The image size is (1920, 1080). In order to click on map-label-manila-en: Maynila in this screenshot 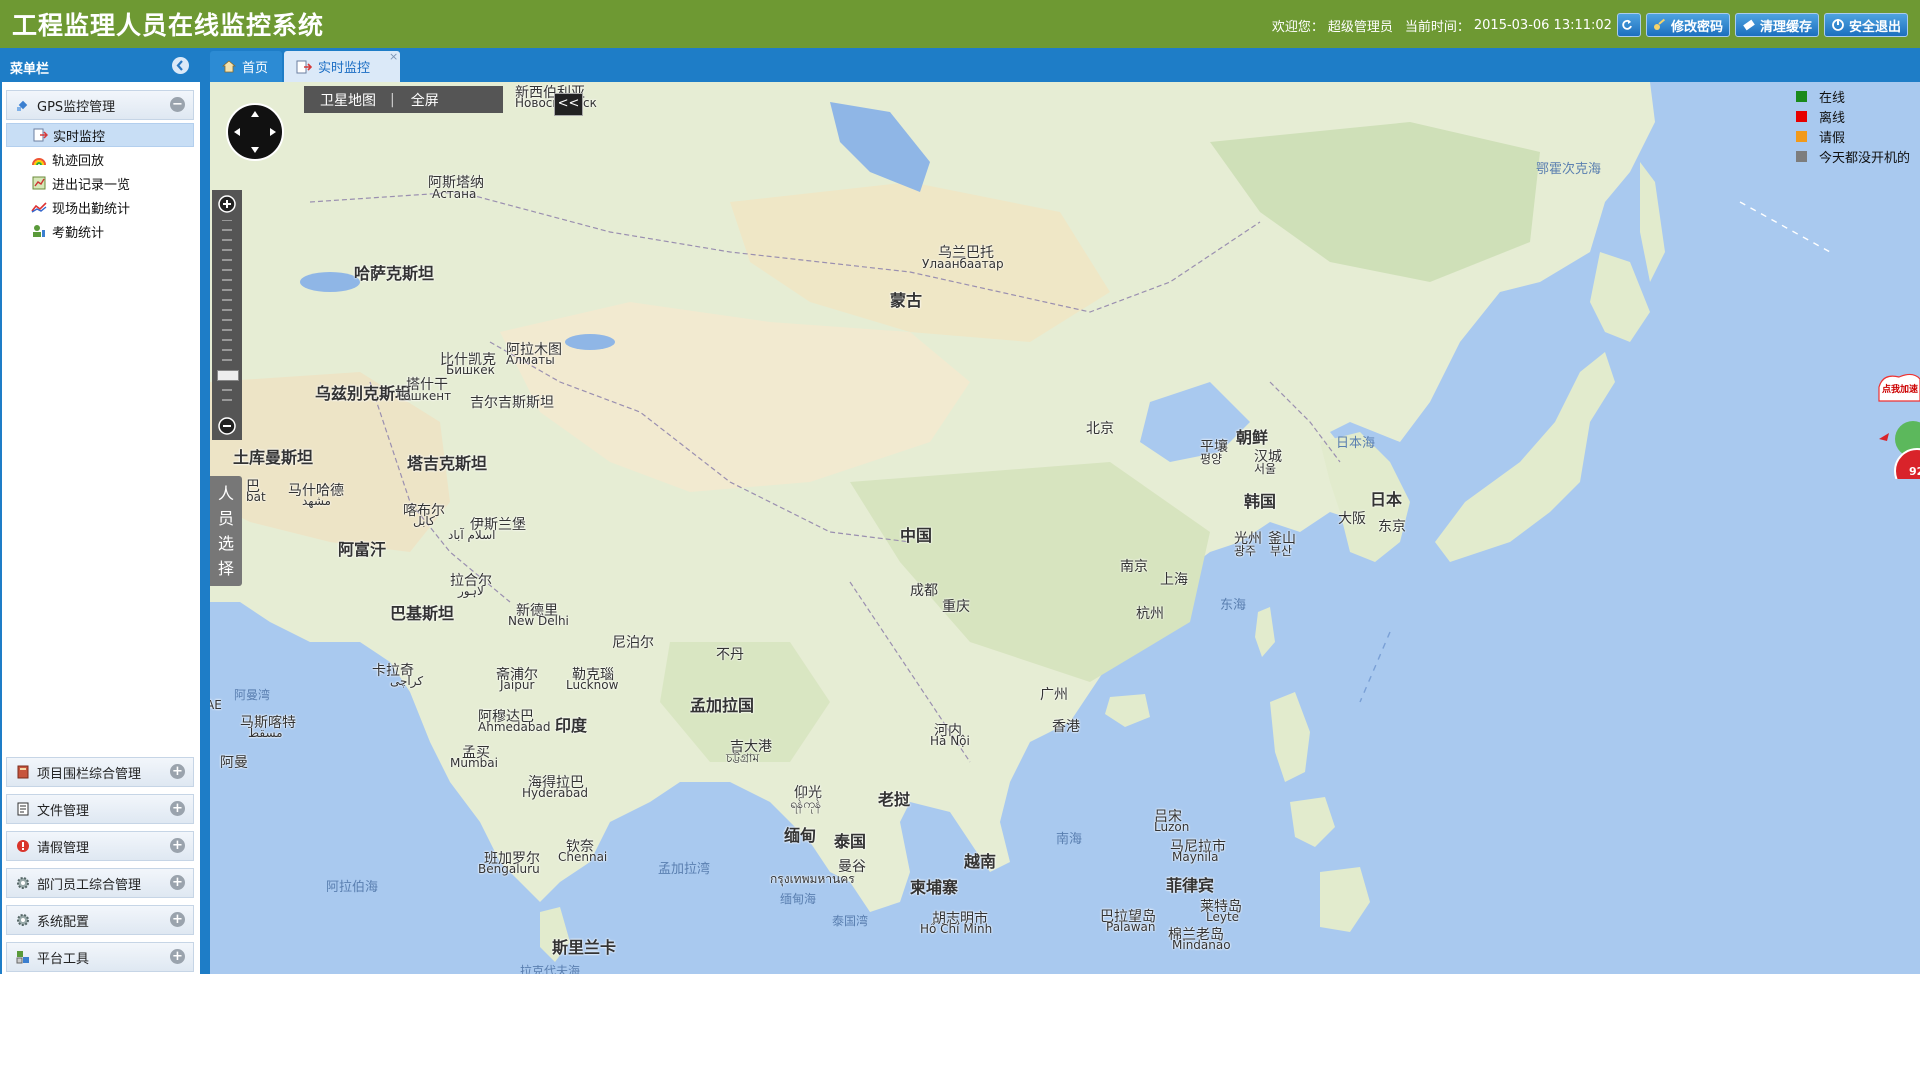, I will do `click(1195, 857)`.